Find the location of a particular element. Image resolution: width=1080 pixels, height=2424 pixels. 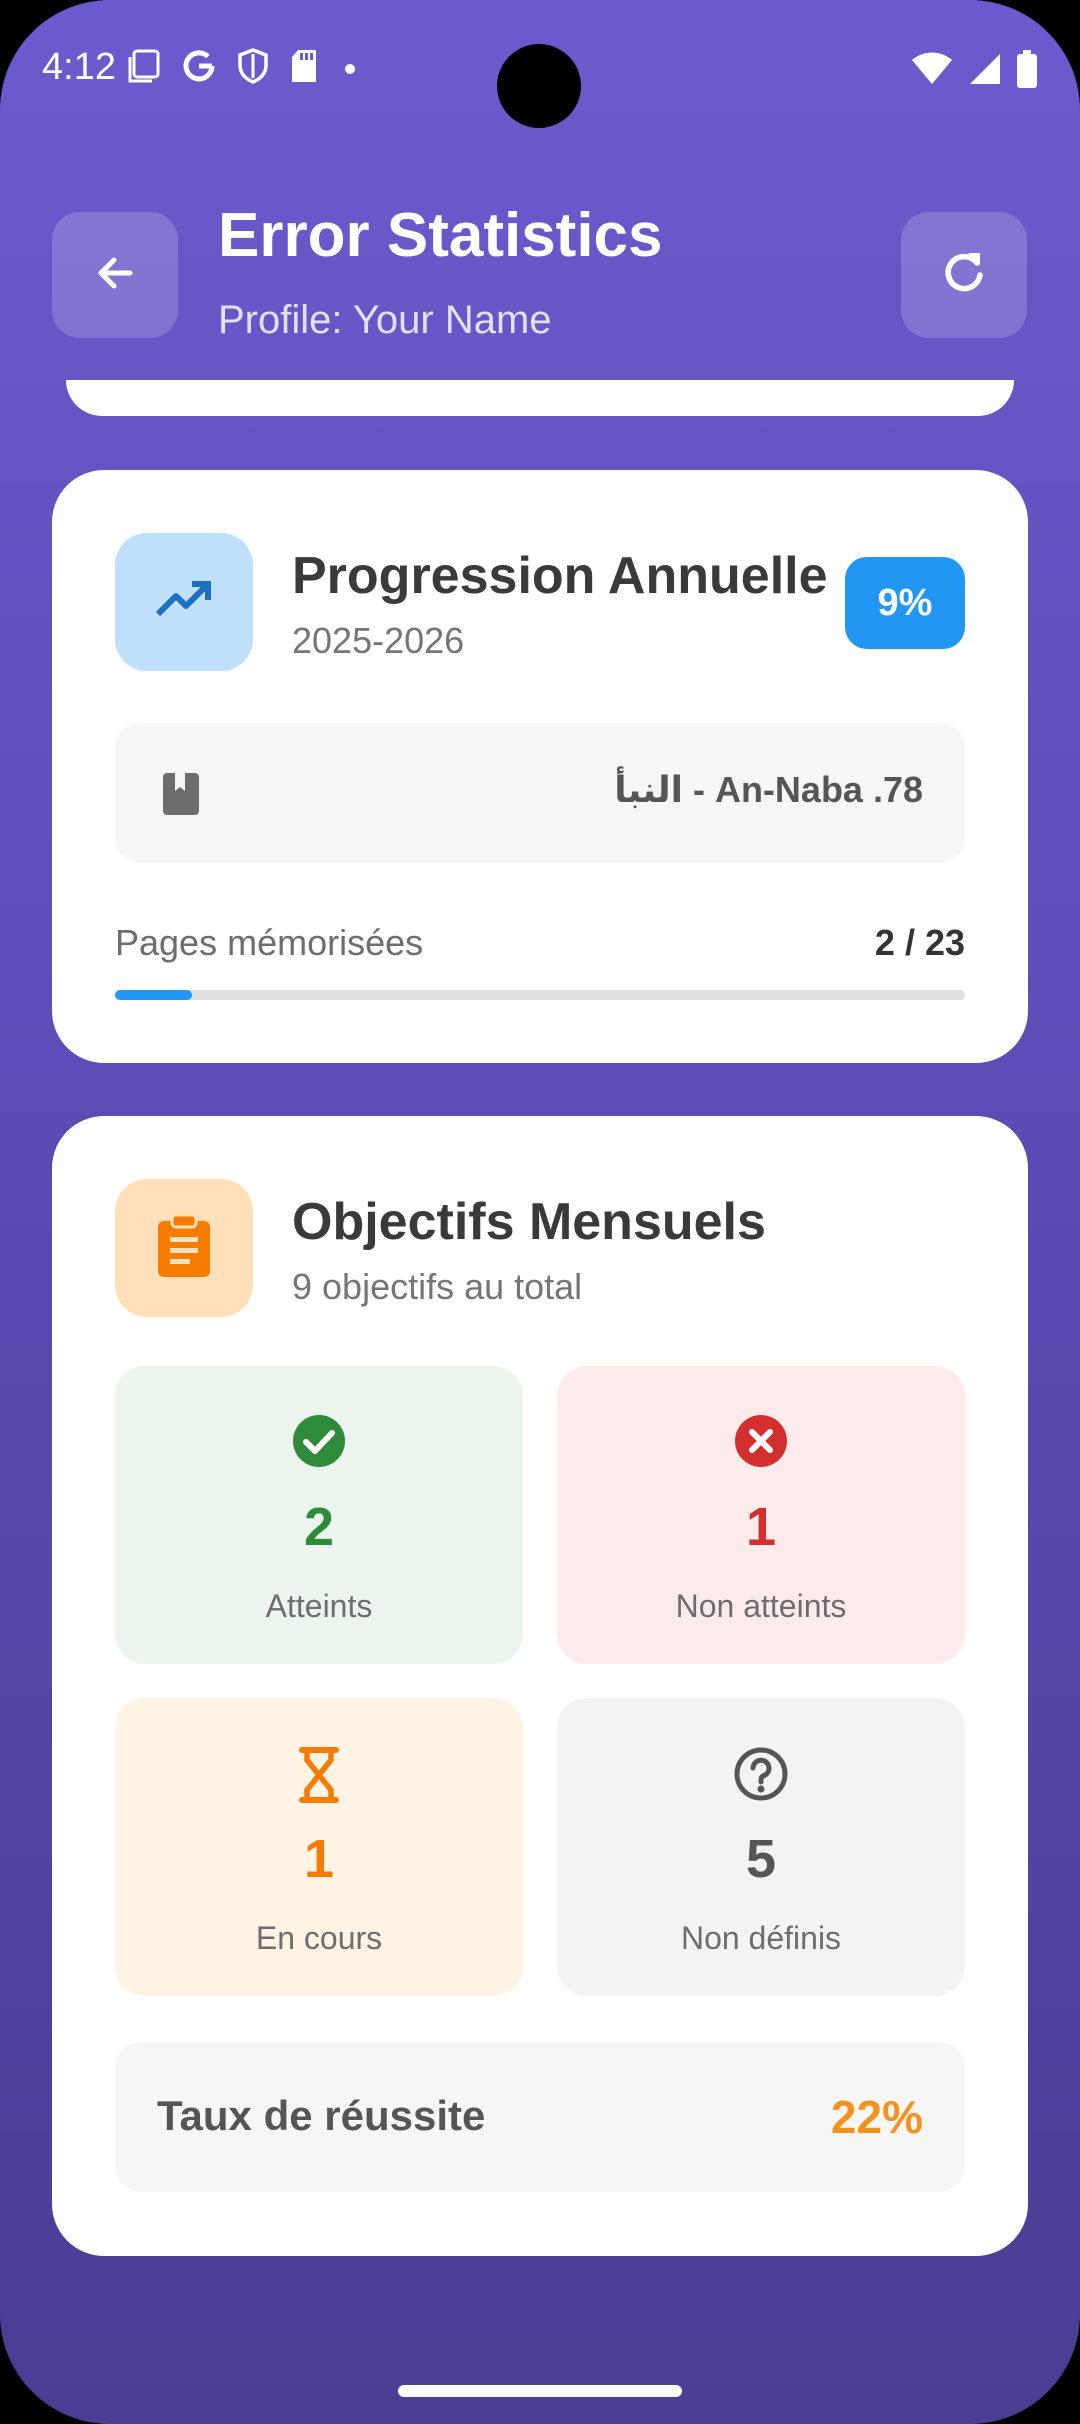

progression-title: Progression Annuelle is located at coordinates (560, 576).